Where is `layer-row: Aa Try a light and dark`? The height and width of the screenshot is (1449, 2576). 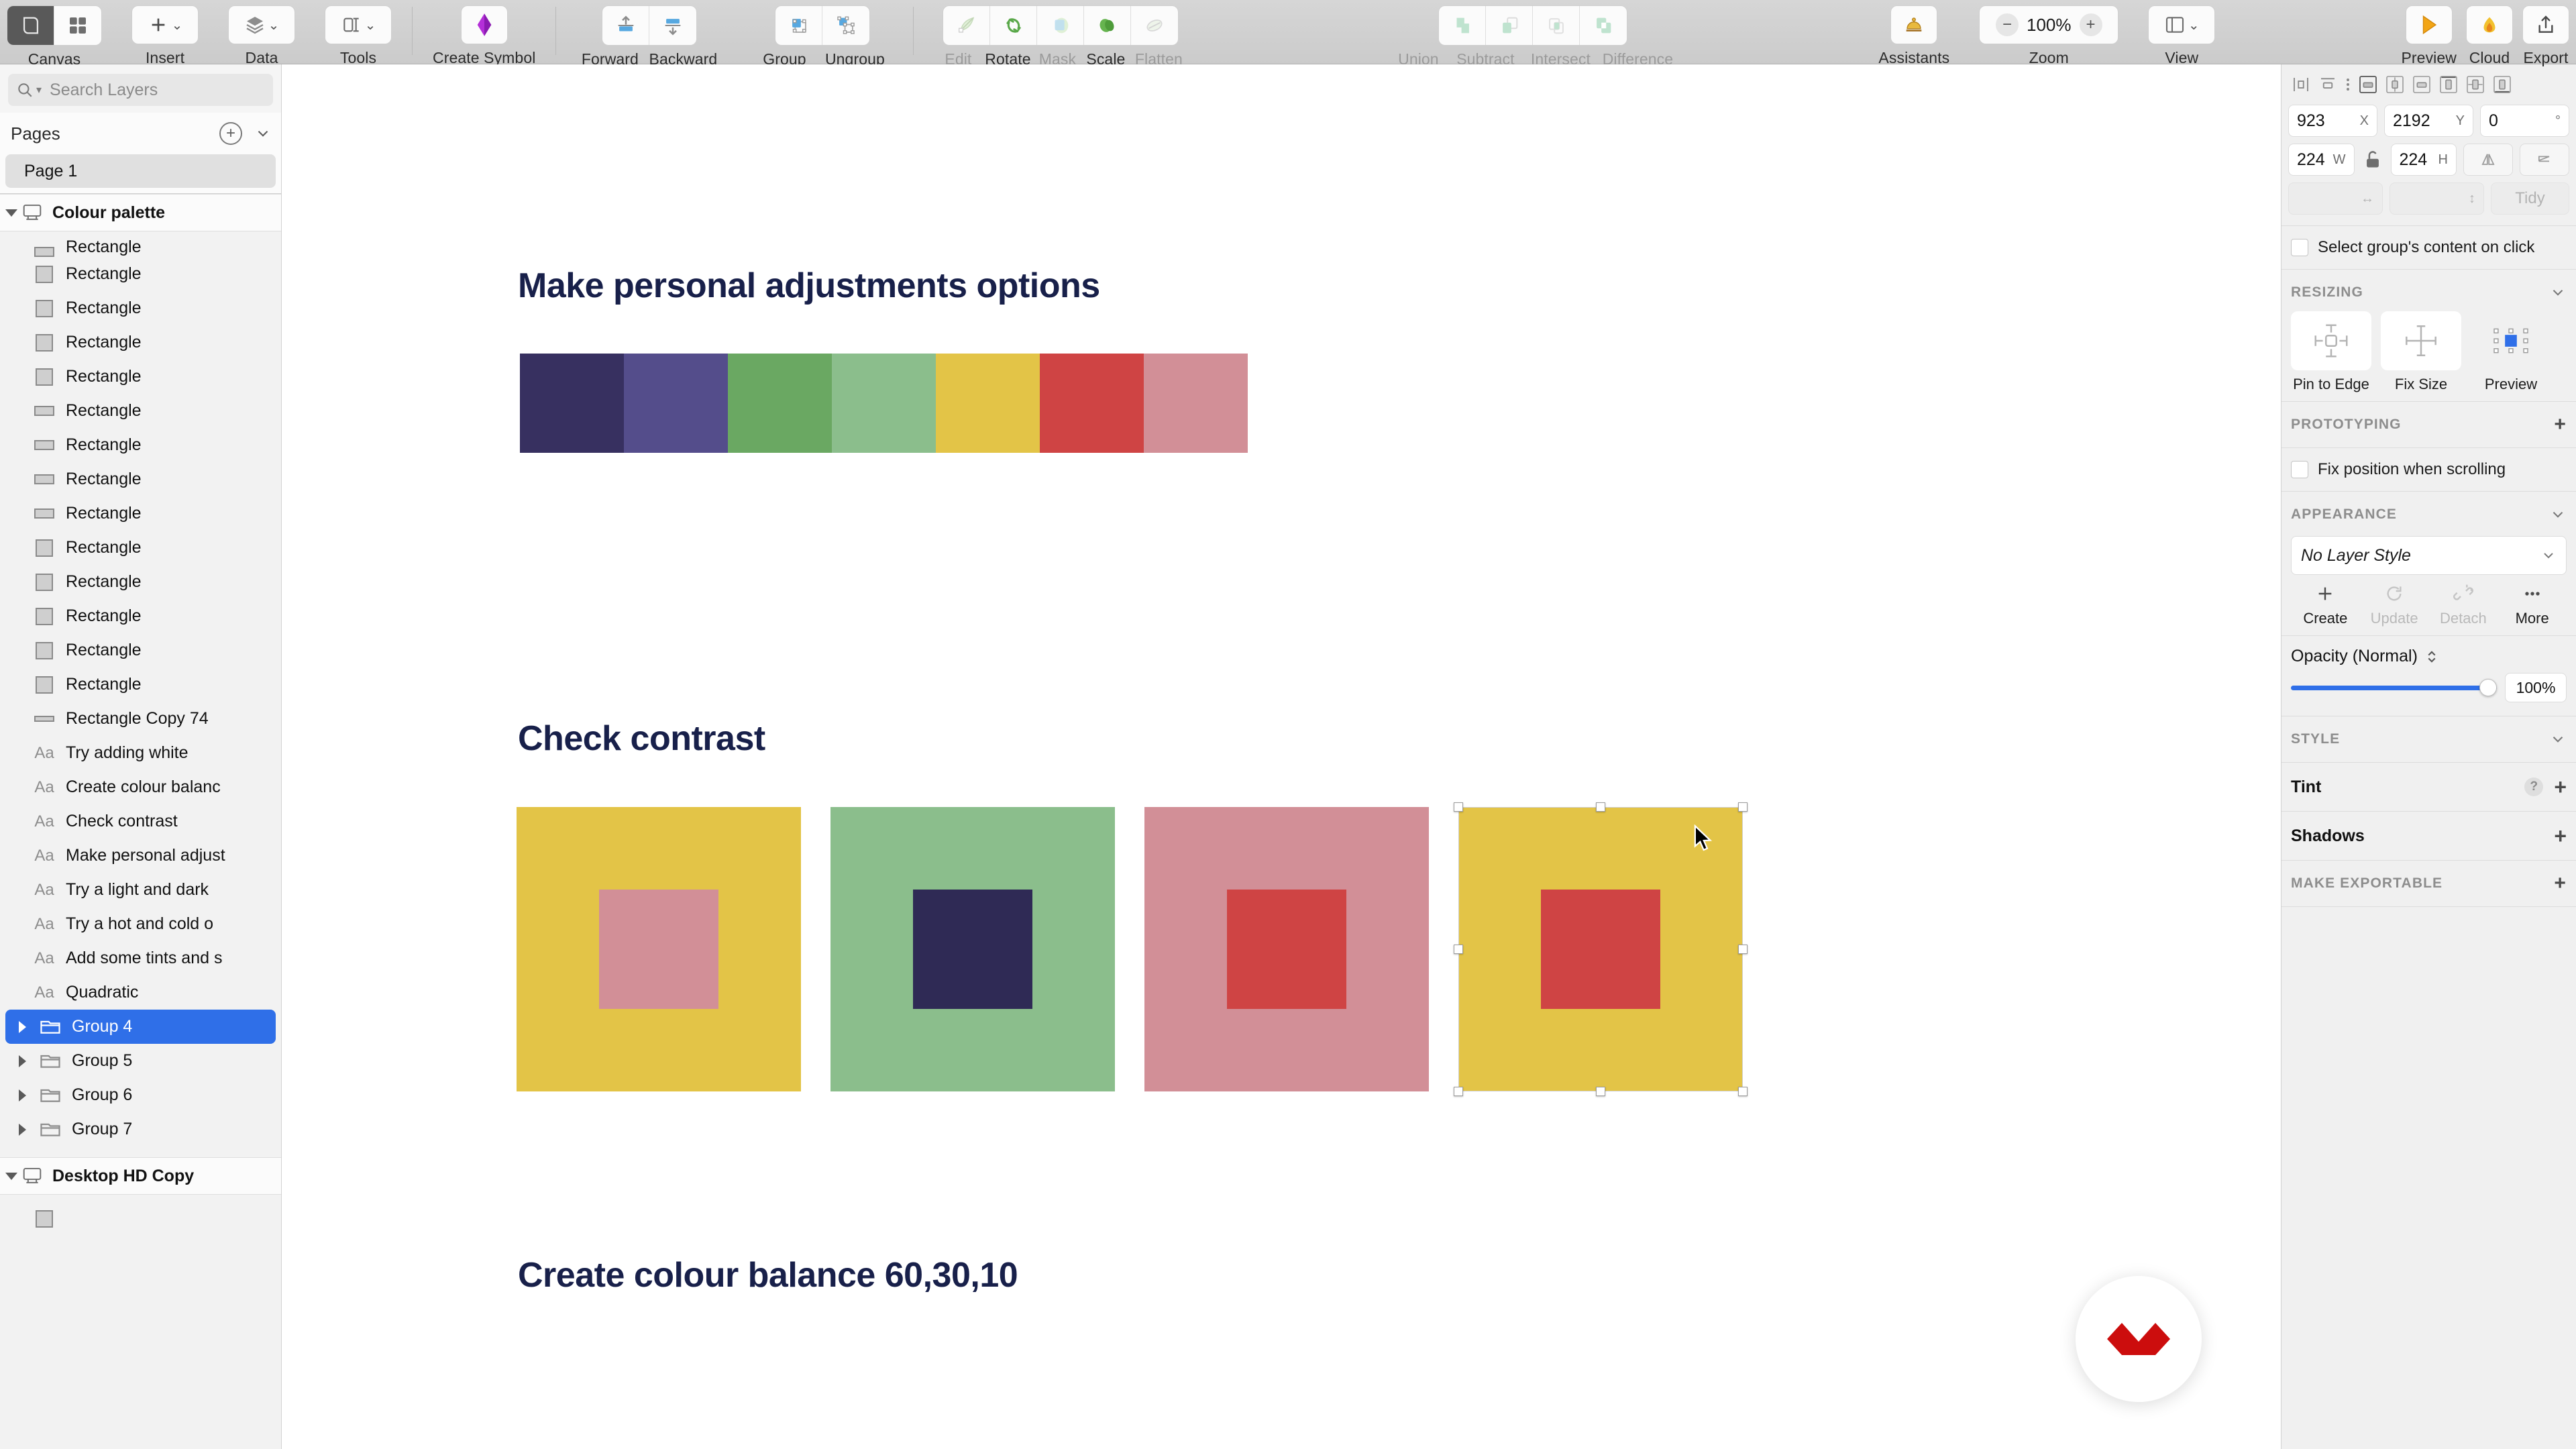 layer-row: Aa Try a light and dark is located at coordinates (140, 890).